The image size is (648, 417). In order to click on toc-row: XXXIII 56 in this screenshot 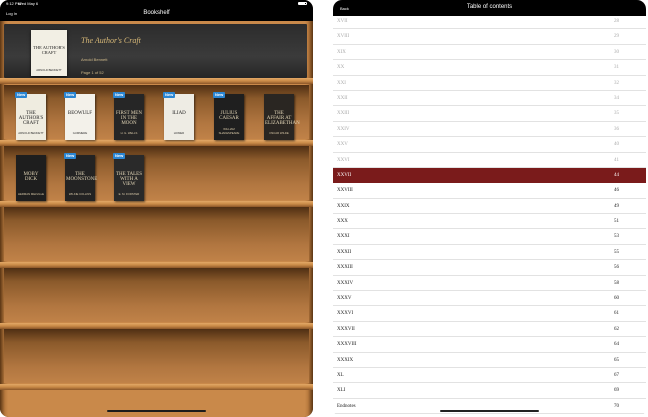, I will do `click(489, 268)`.